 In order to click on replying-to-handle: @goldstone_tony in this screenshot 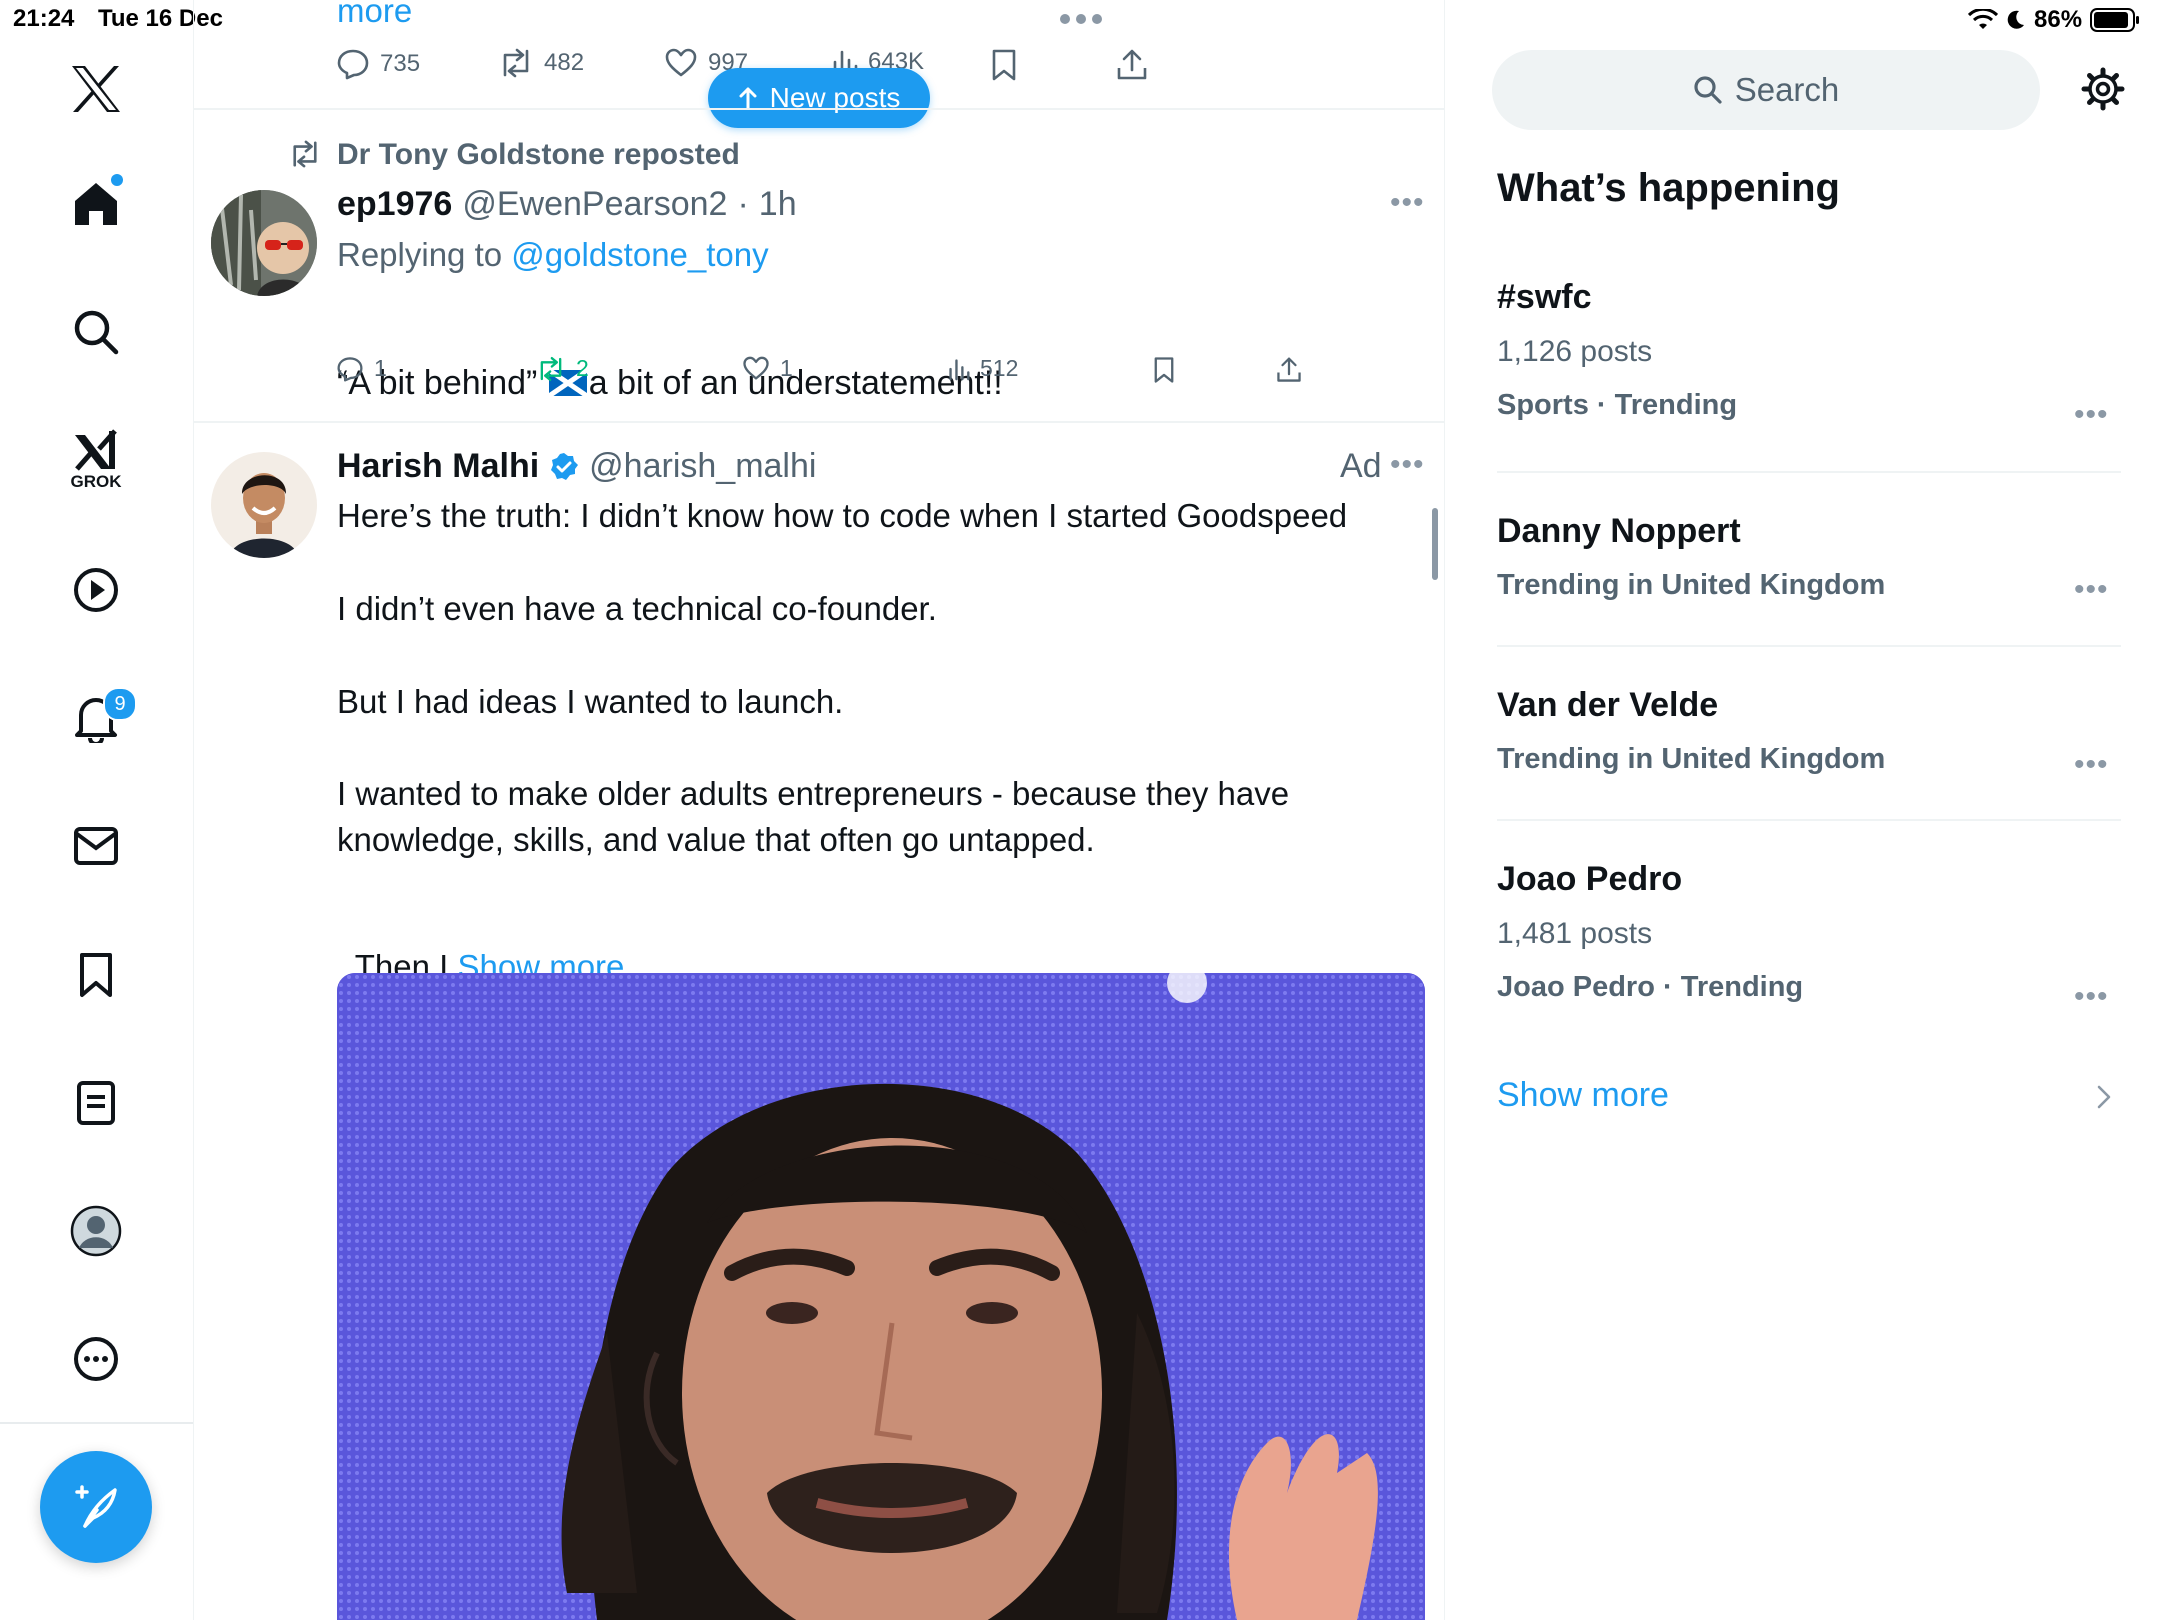, I will do `click(639, 254)`.